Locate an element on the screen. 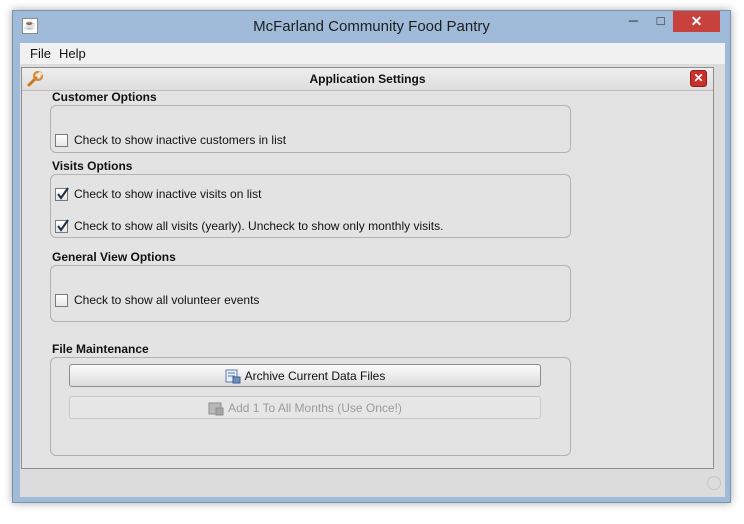 The height and width of the screenshot is (524, 744). file-maintenance-label: File Maintenance is located at coordinates (100, 349).